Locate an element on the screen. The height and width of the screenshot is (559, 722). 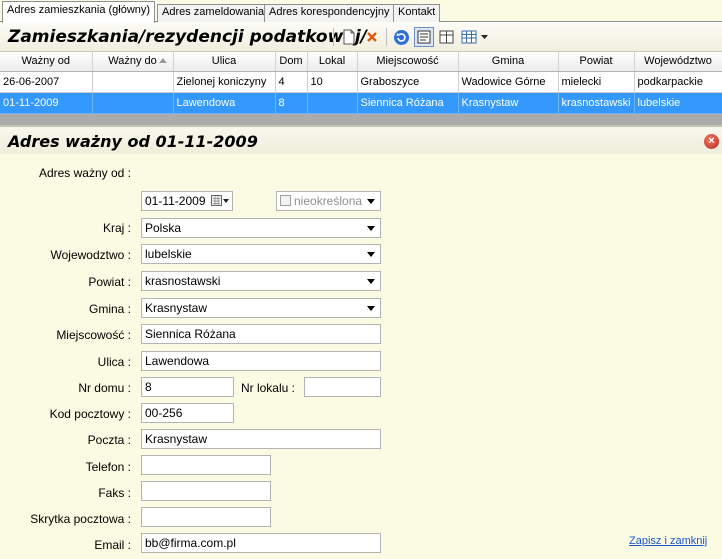
save-and-close-link: Zapisz i zamknij is located at coordinates (668, 541).